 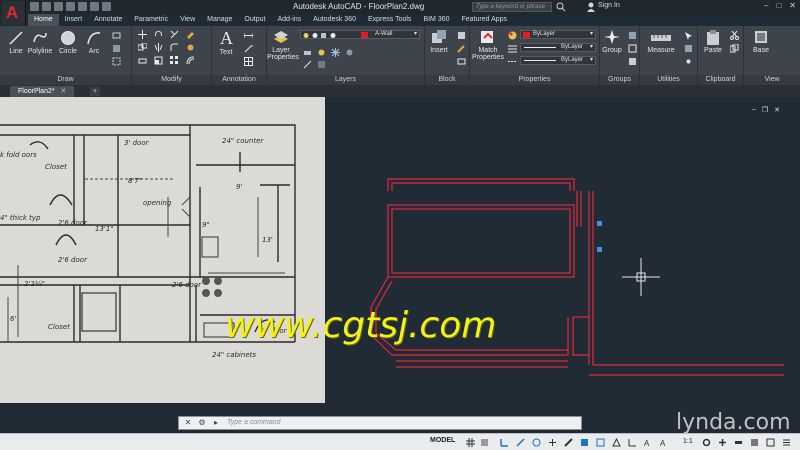 What do you see at coordinates (334, 20) in the screenshot?
I see `tab-autodesk-360: Autodesk 360` at bounding box center [334, 20].